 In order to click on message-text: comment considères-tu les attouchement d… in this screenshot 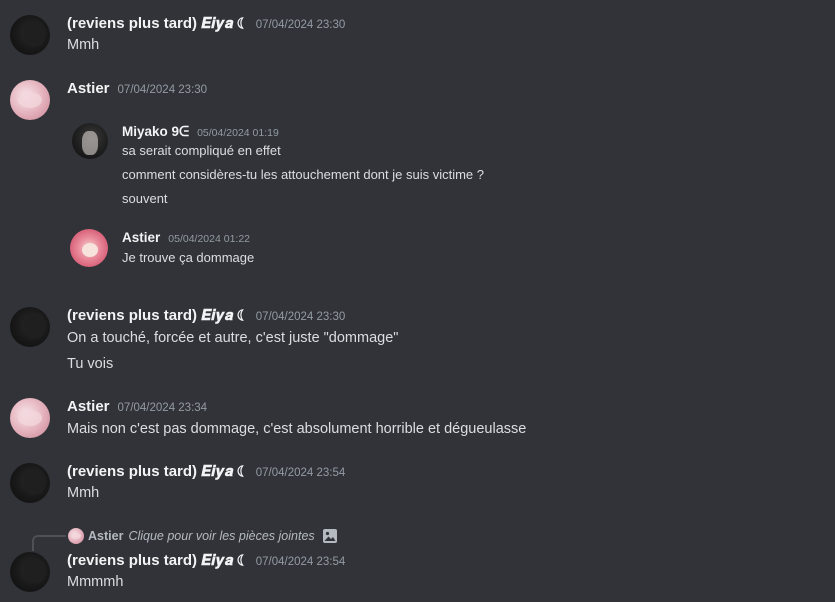, I will do `click(303, 174)`.